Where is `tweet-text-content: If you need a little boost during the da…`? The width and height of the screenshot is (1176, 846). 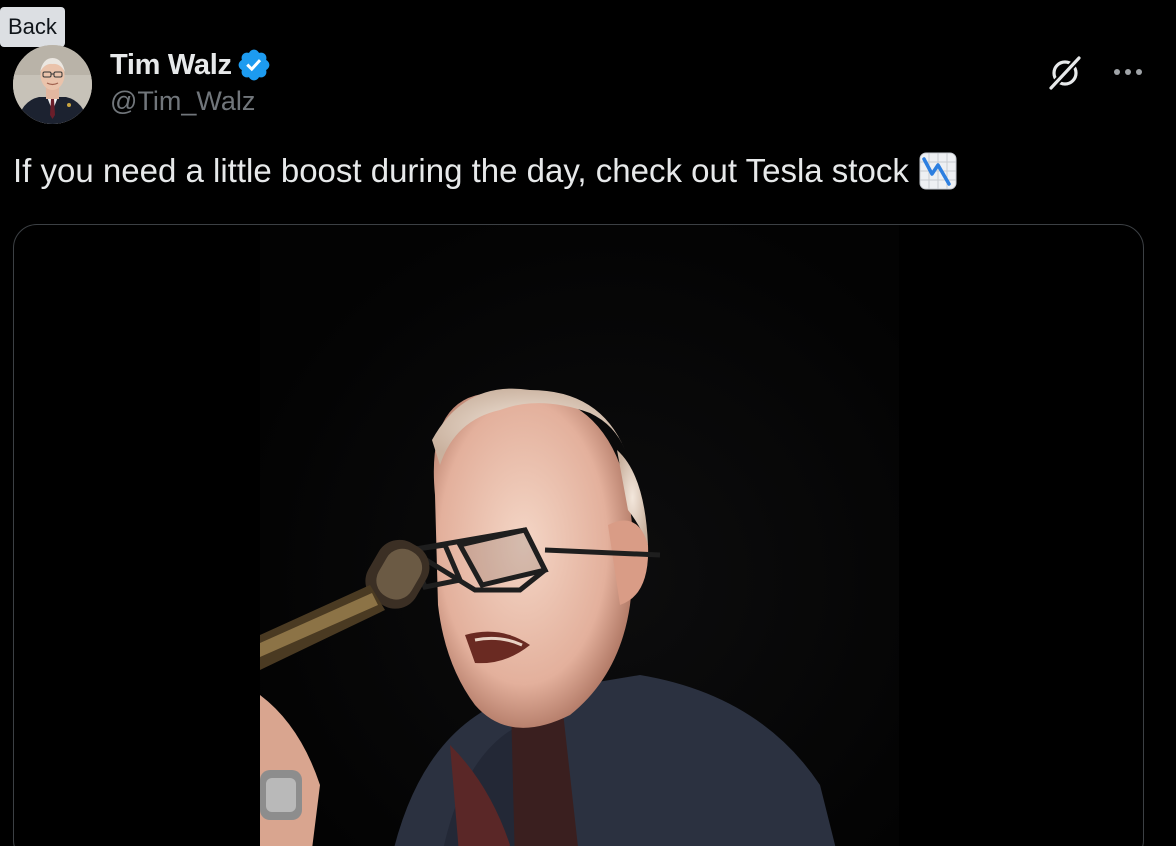 tweet-text-content: If you need a little boost during the da… is located at coordinates (461, 170).